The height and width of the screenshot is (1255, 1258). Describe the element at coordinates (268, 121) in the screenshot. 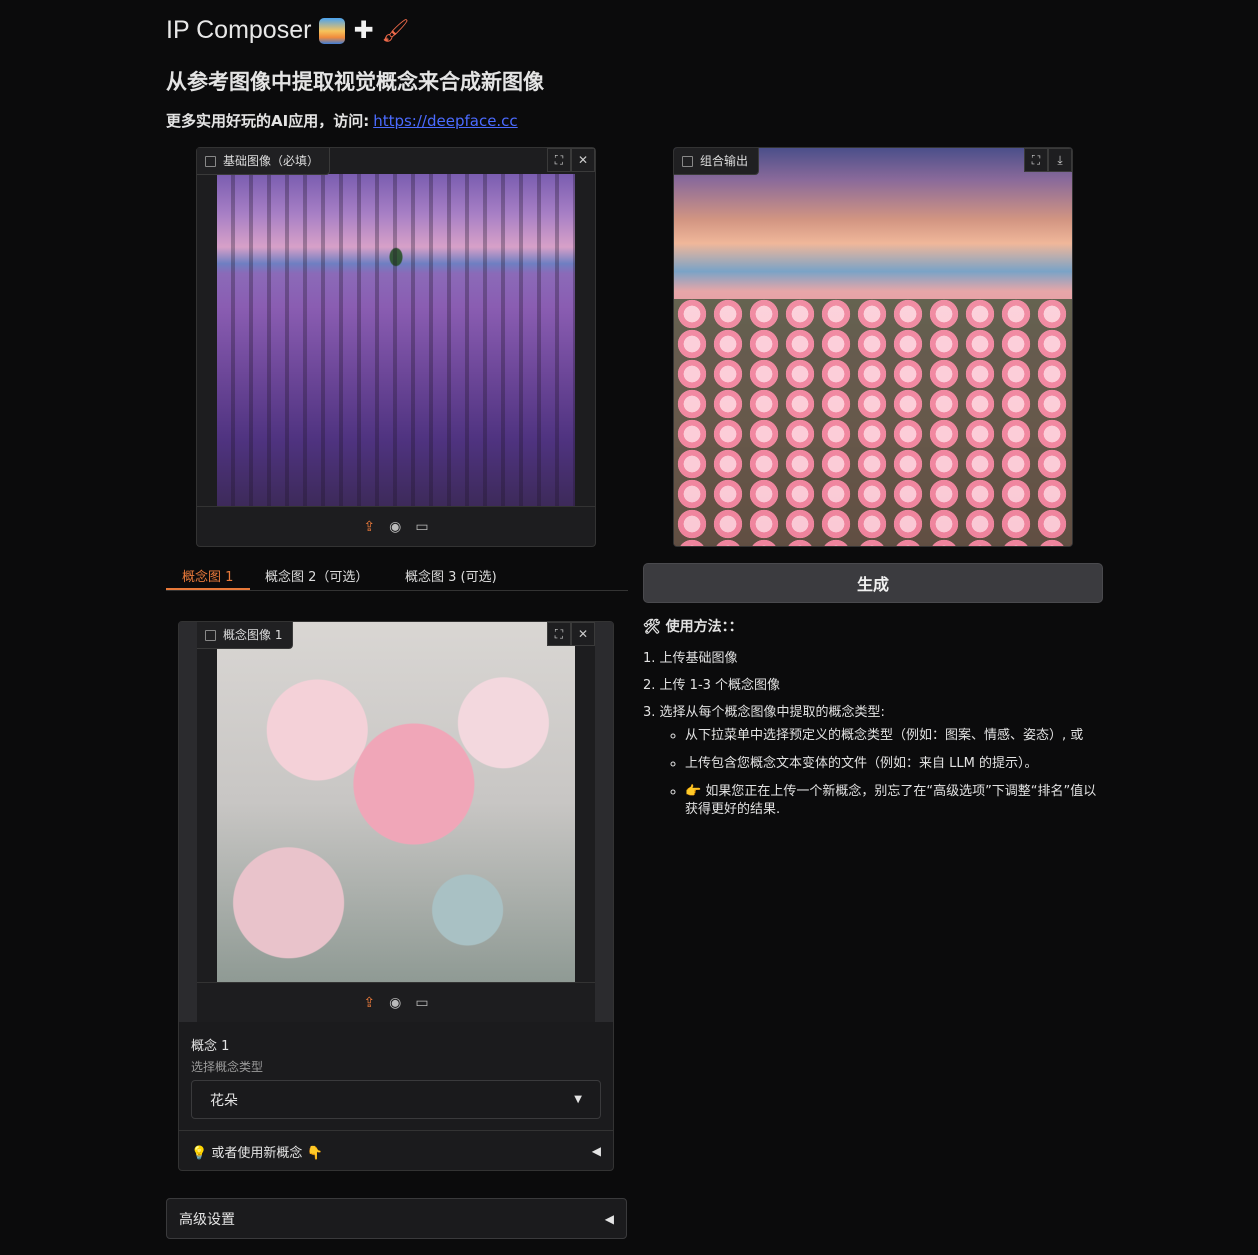

I see `more-apps-text: 更多实用好玩的AI应用，访问:` at that location.